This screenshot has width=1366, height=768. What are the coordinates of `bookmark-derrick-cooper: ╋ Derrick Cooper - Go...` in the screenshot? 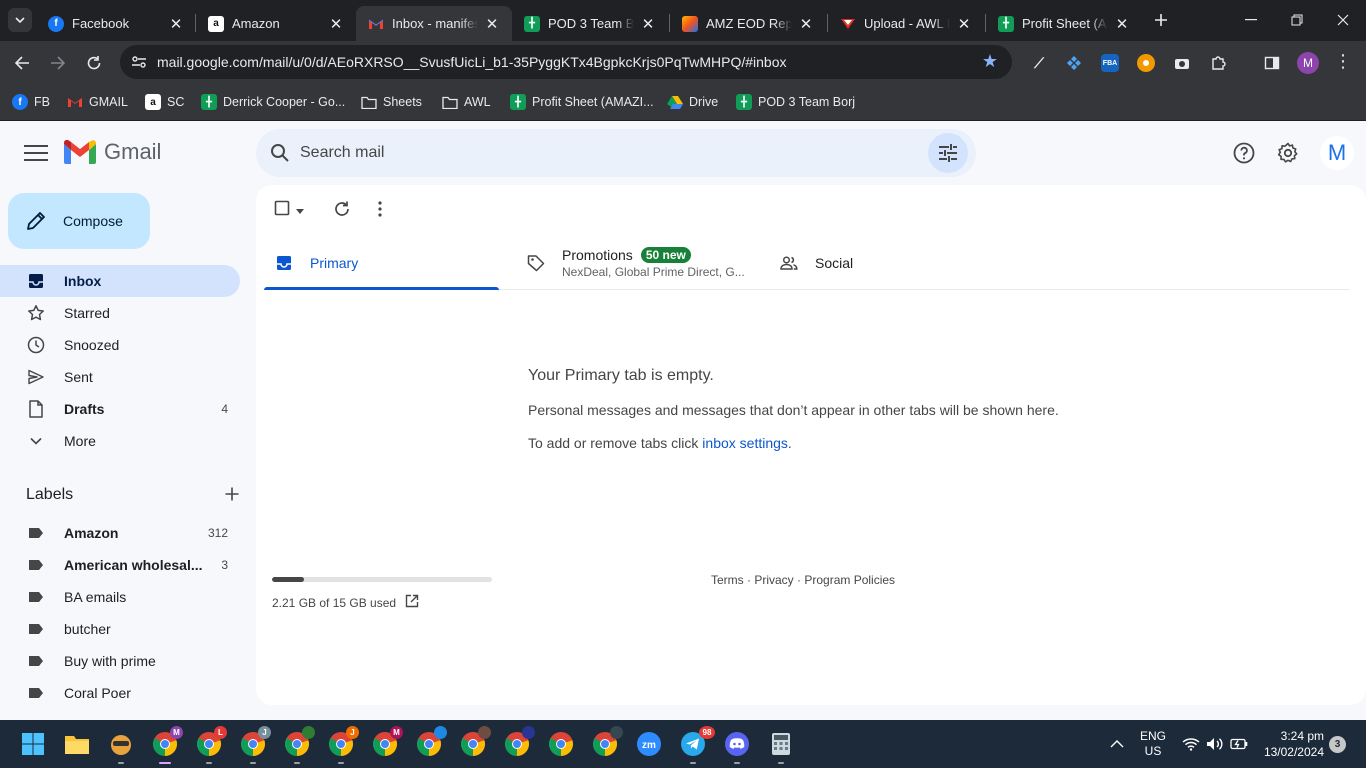 It's located at (273, 102).